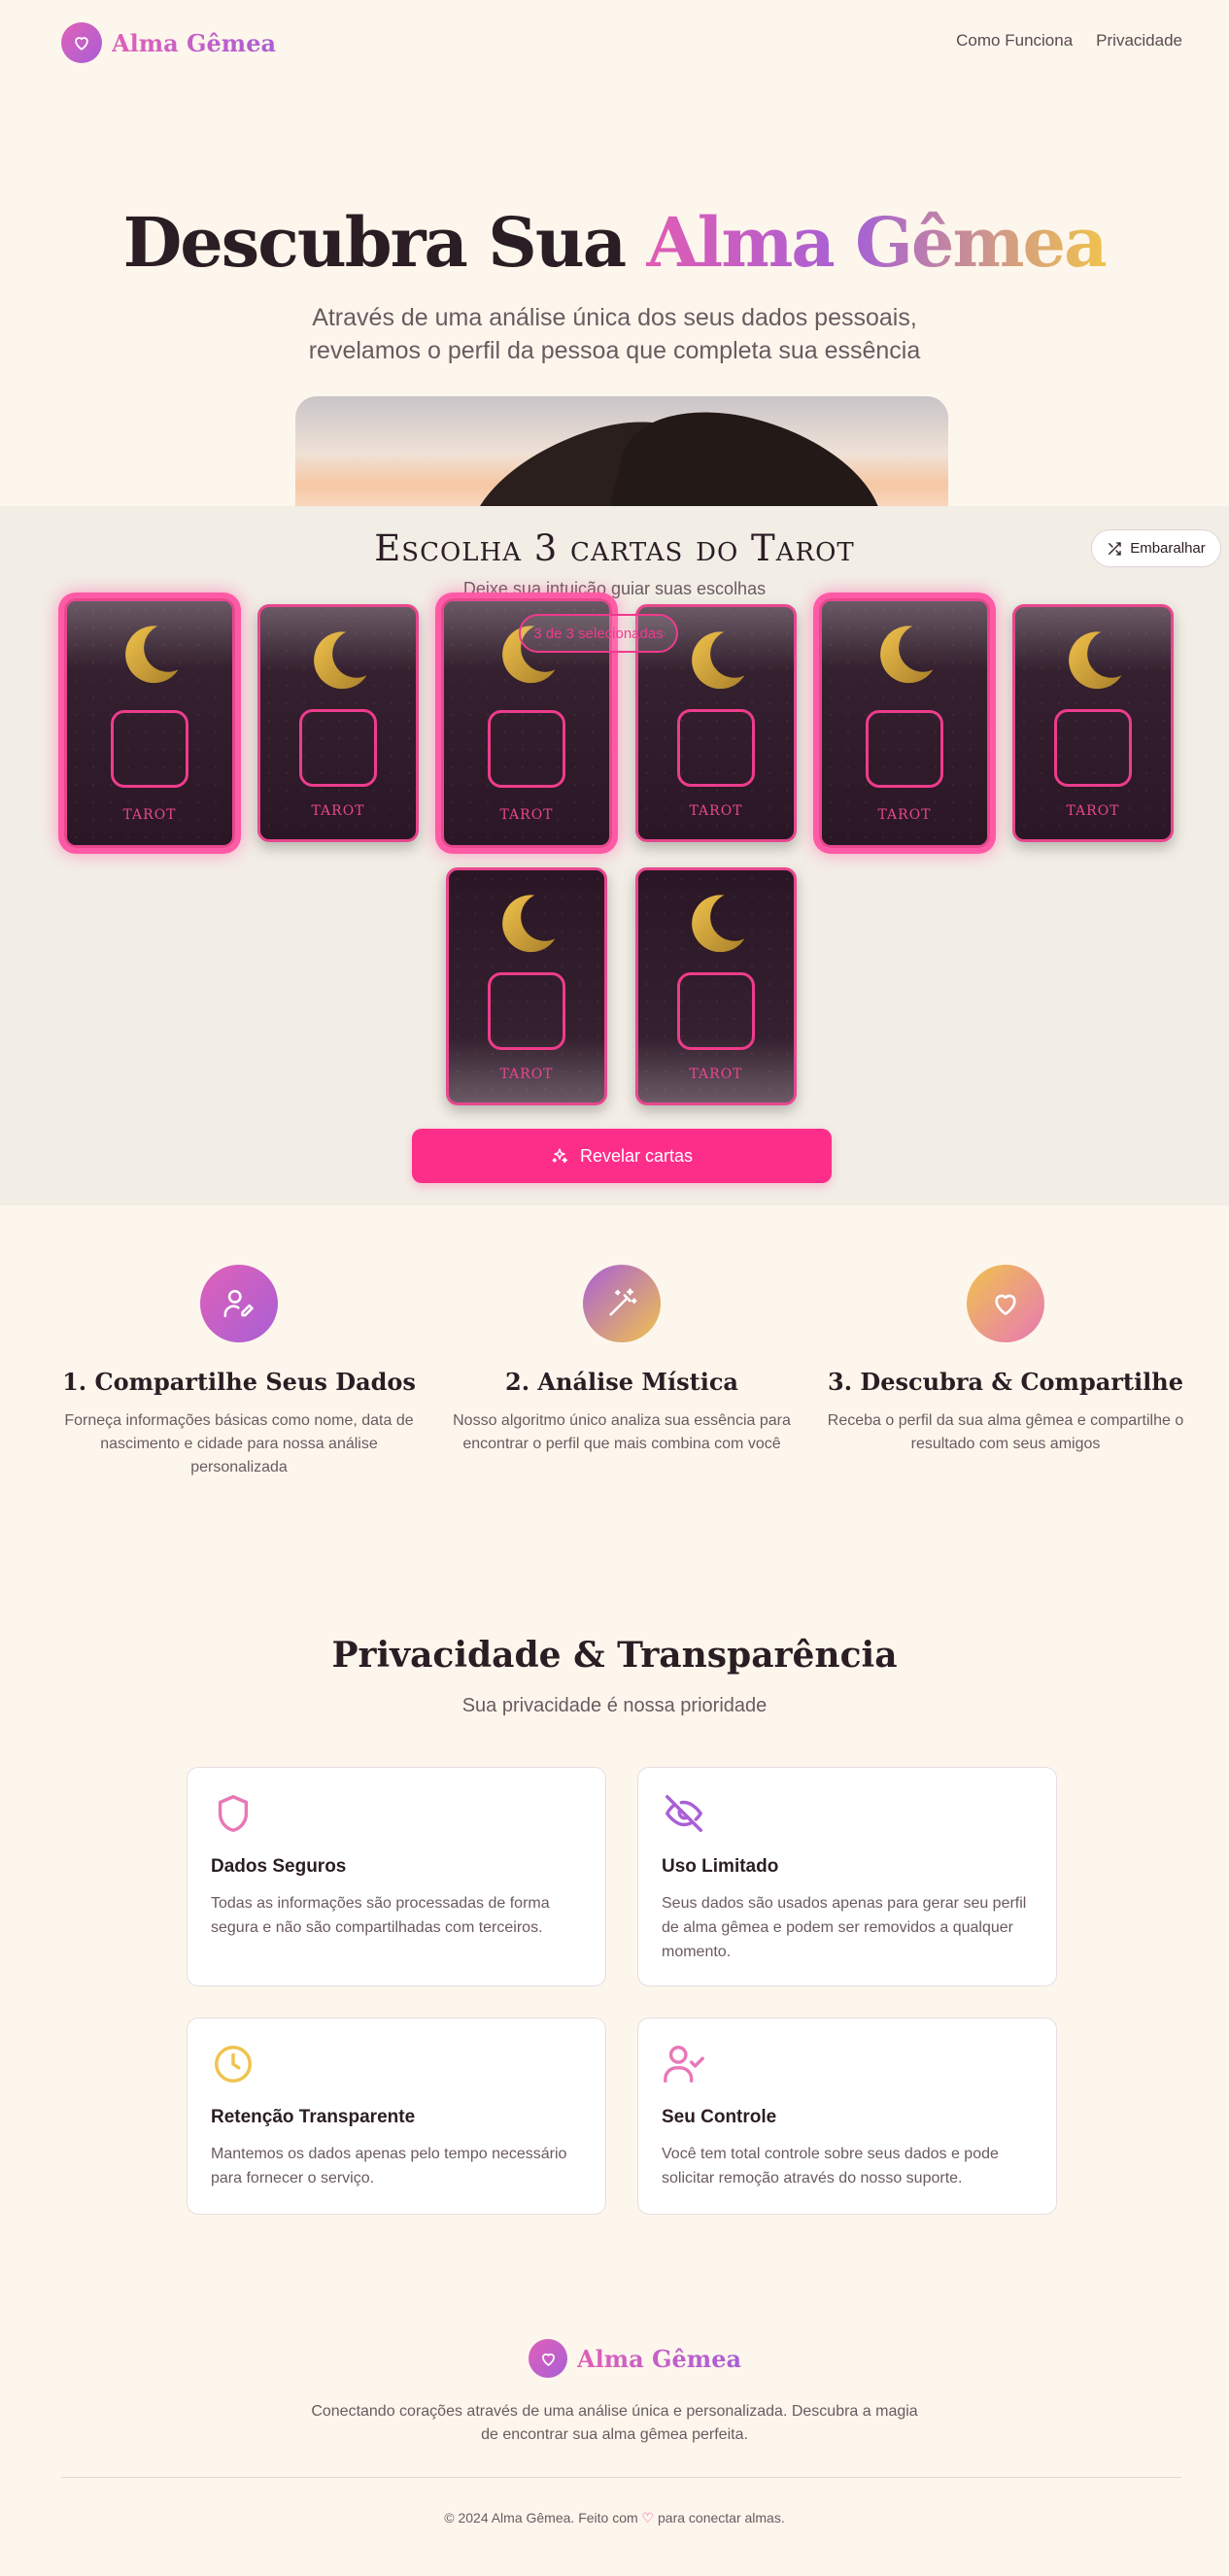 This screenshot has width=1229, height=2576. Describe the element at coordinates (385, 242) in the screenshot. I see `hero-title-plain: Descubra Sua` at that location.